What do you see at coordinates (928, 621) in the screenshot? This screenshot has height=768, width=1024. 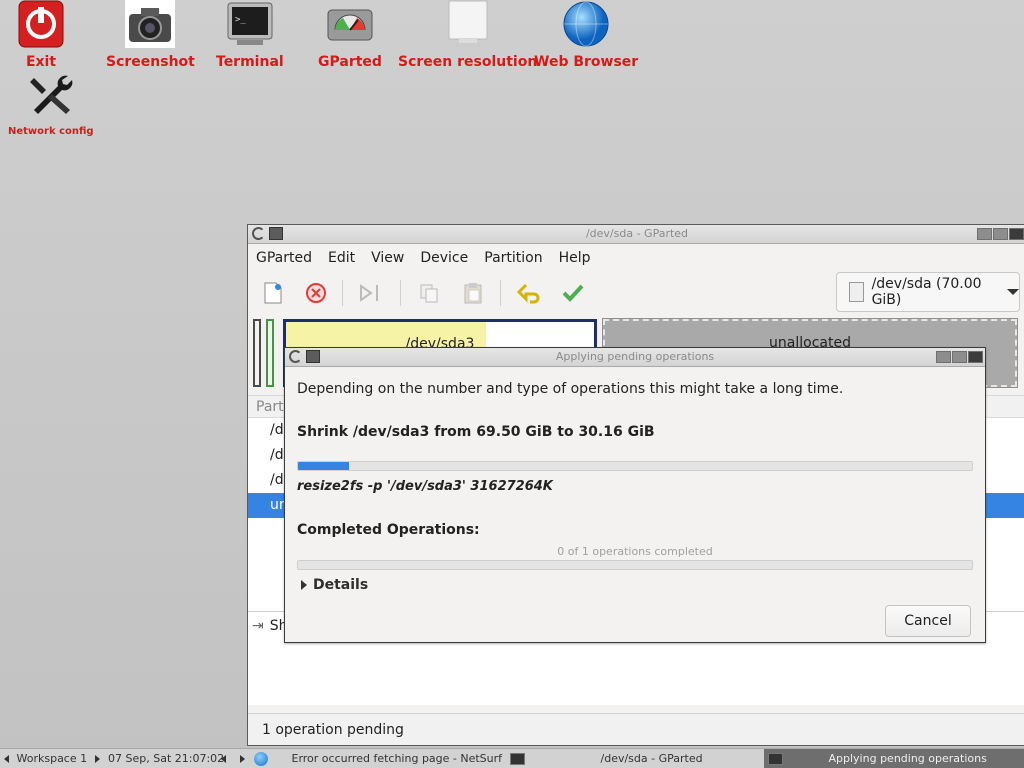 I see `cancel-button: Cancel` at bounding box center [928, 621].